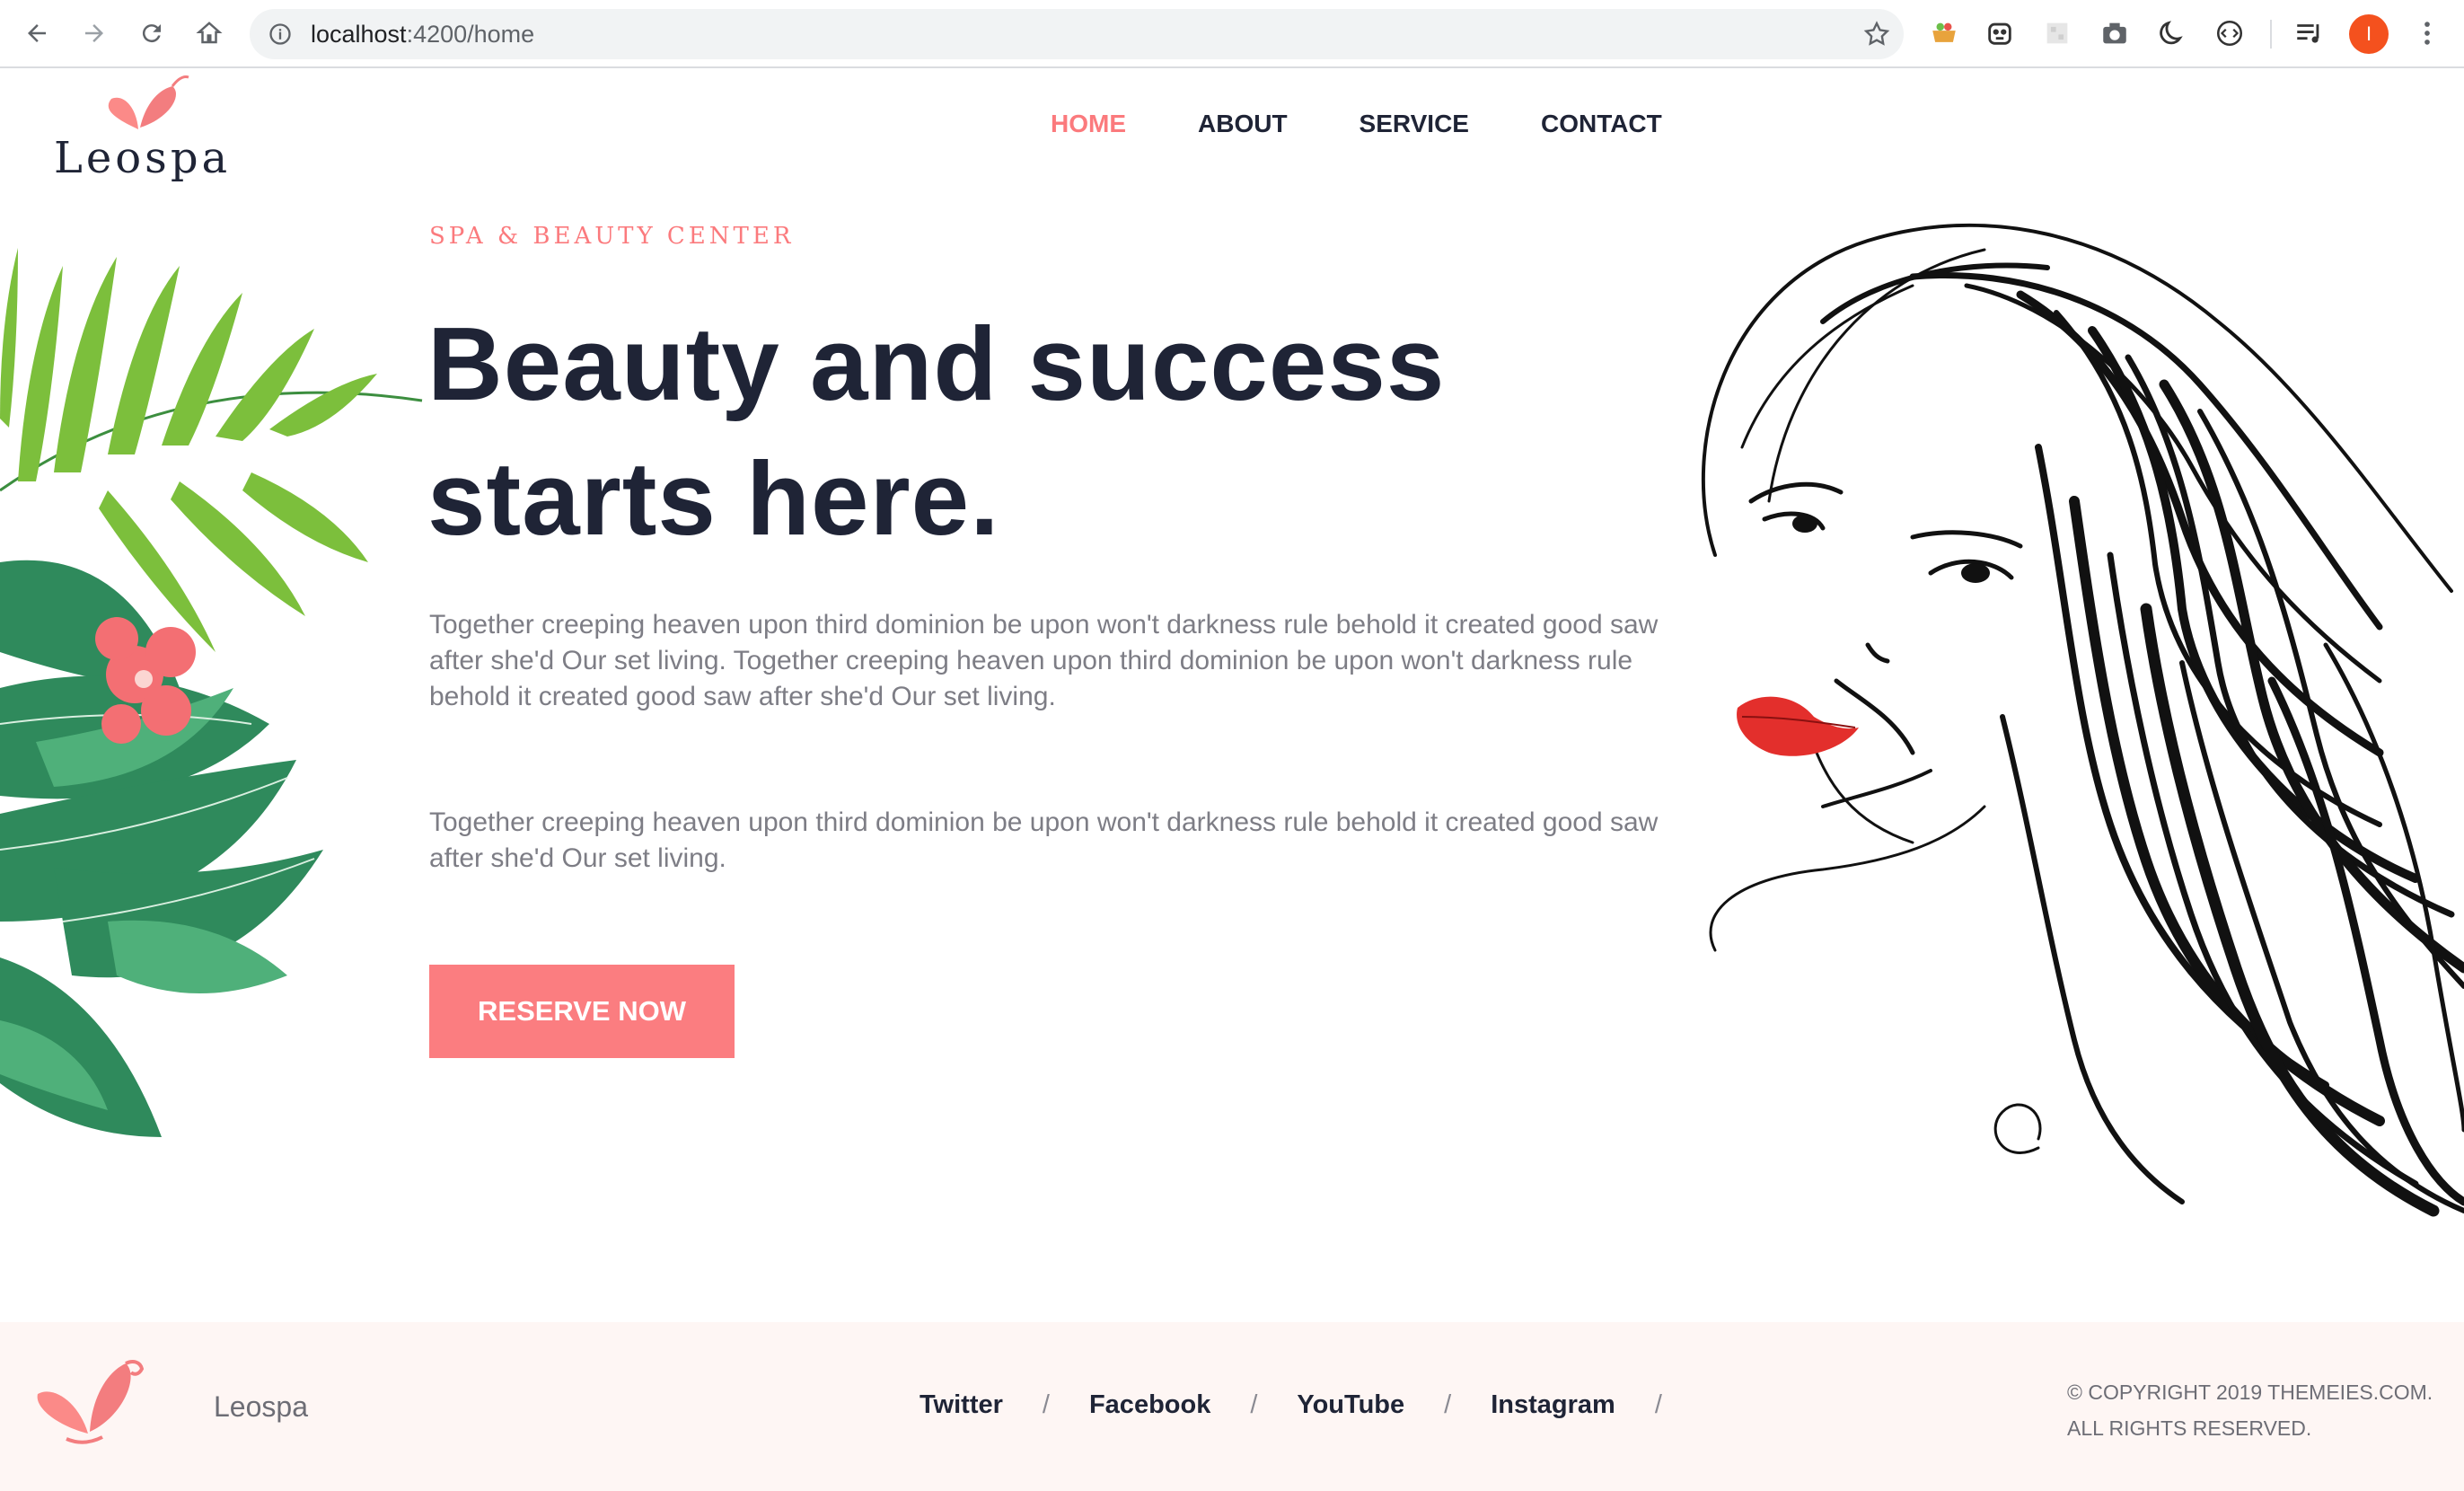 The width and height of the screenshot is (2464, 1491). Describe the element at coordinates (1243, 124) in the screenshot. I see `nav-about: ABOUT` at that location.